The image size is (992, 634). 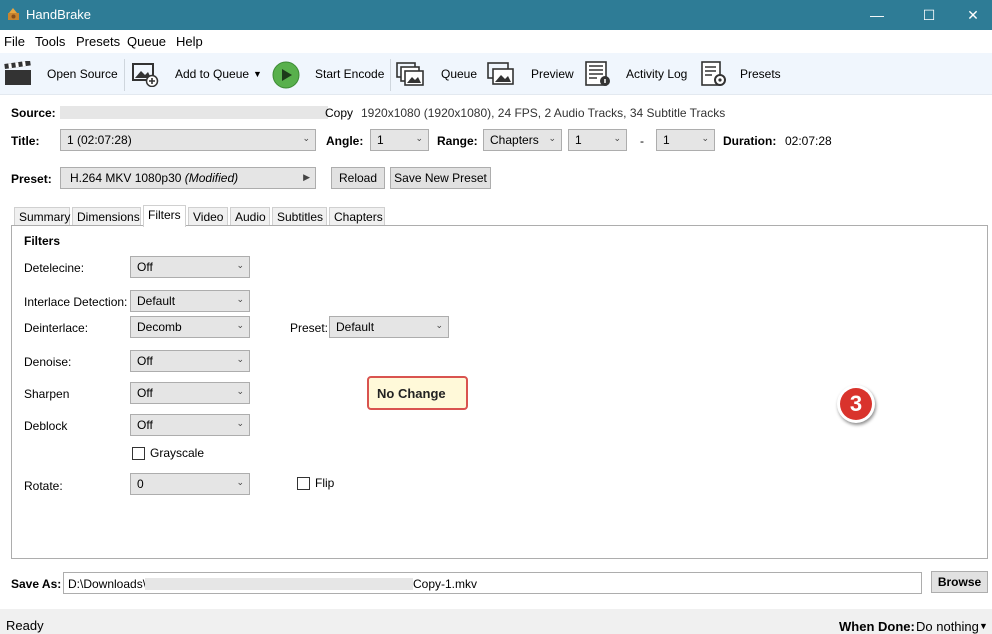 I want to click on deblock-dropdown: Off ⌄, so click(x=190, y=425).